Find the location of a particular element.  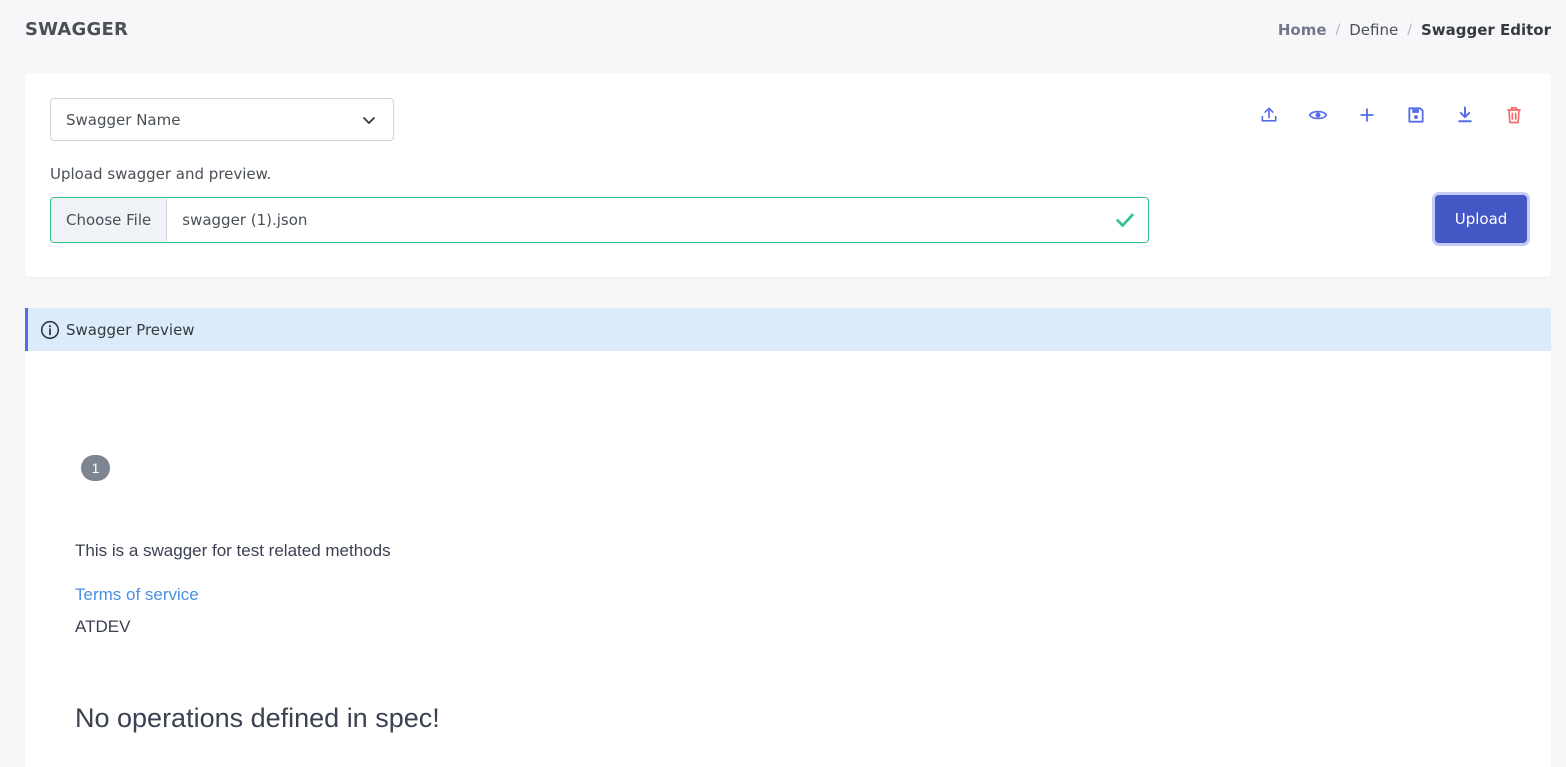

page-title: SWAGGER is located at coordinates (77, 29).